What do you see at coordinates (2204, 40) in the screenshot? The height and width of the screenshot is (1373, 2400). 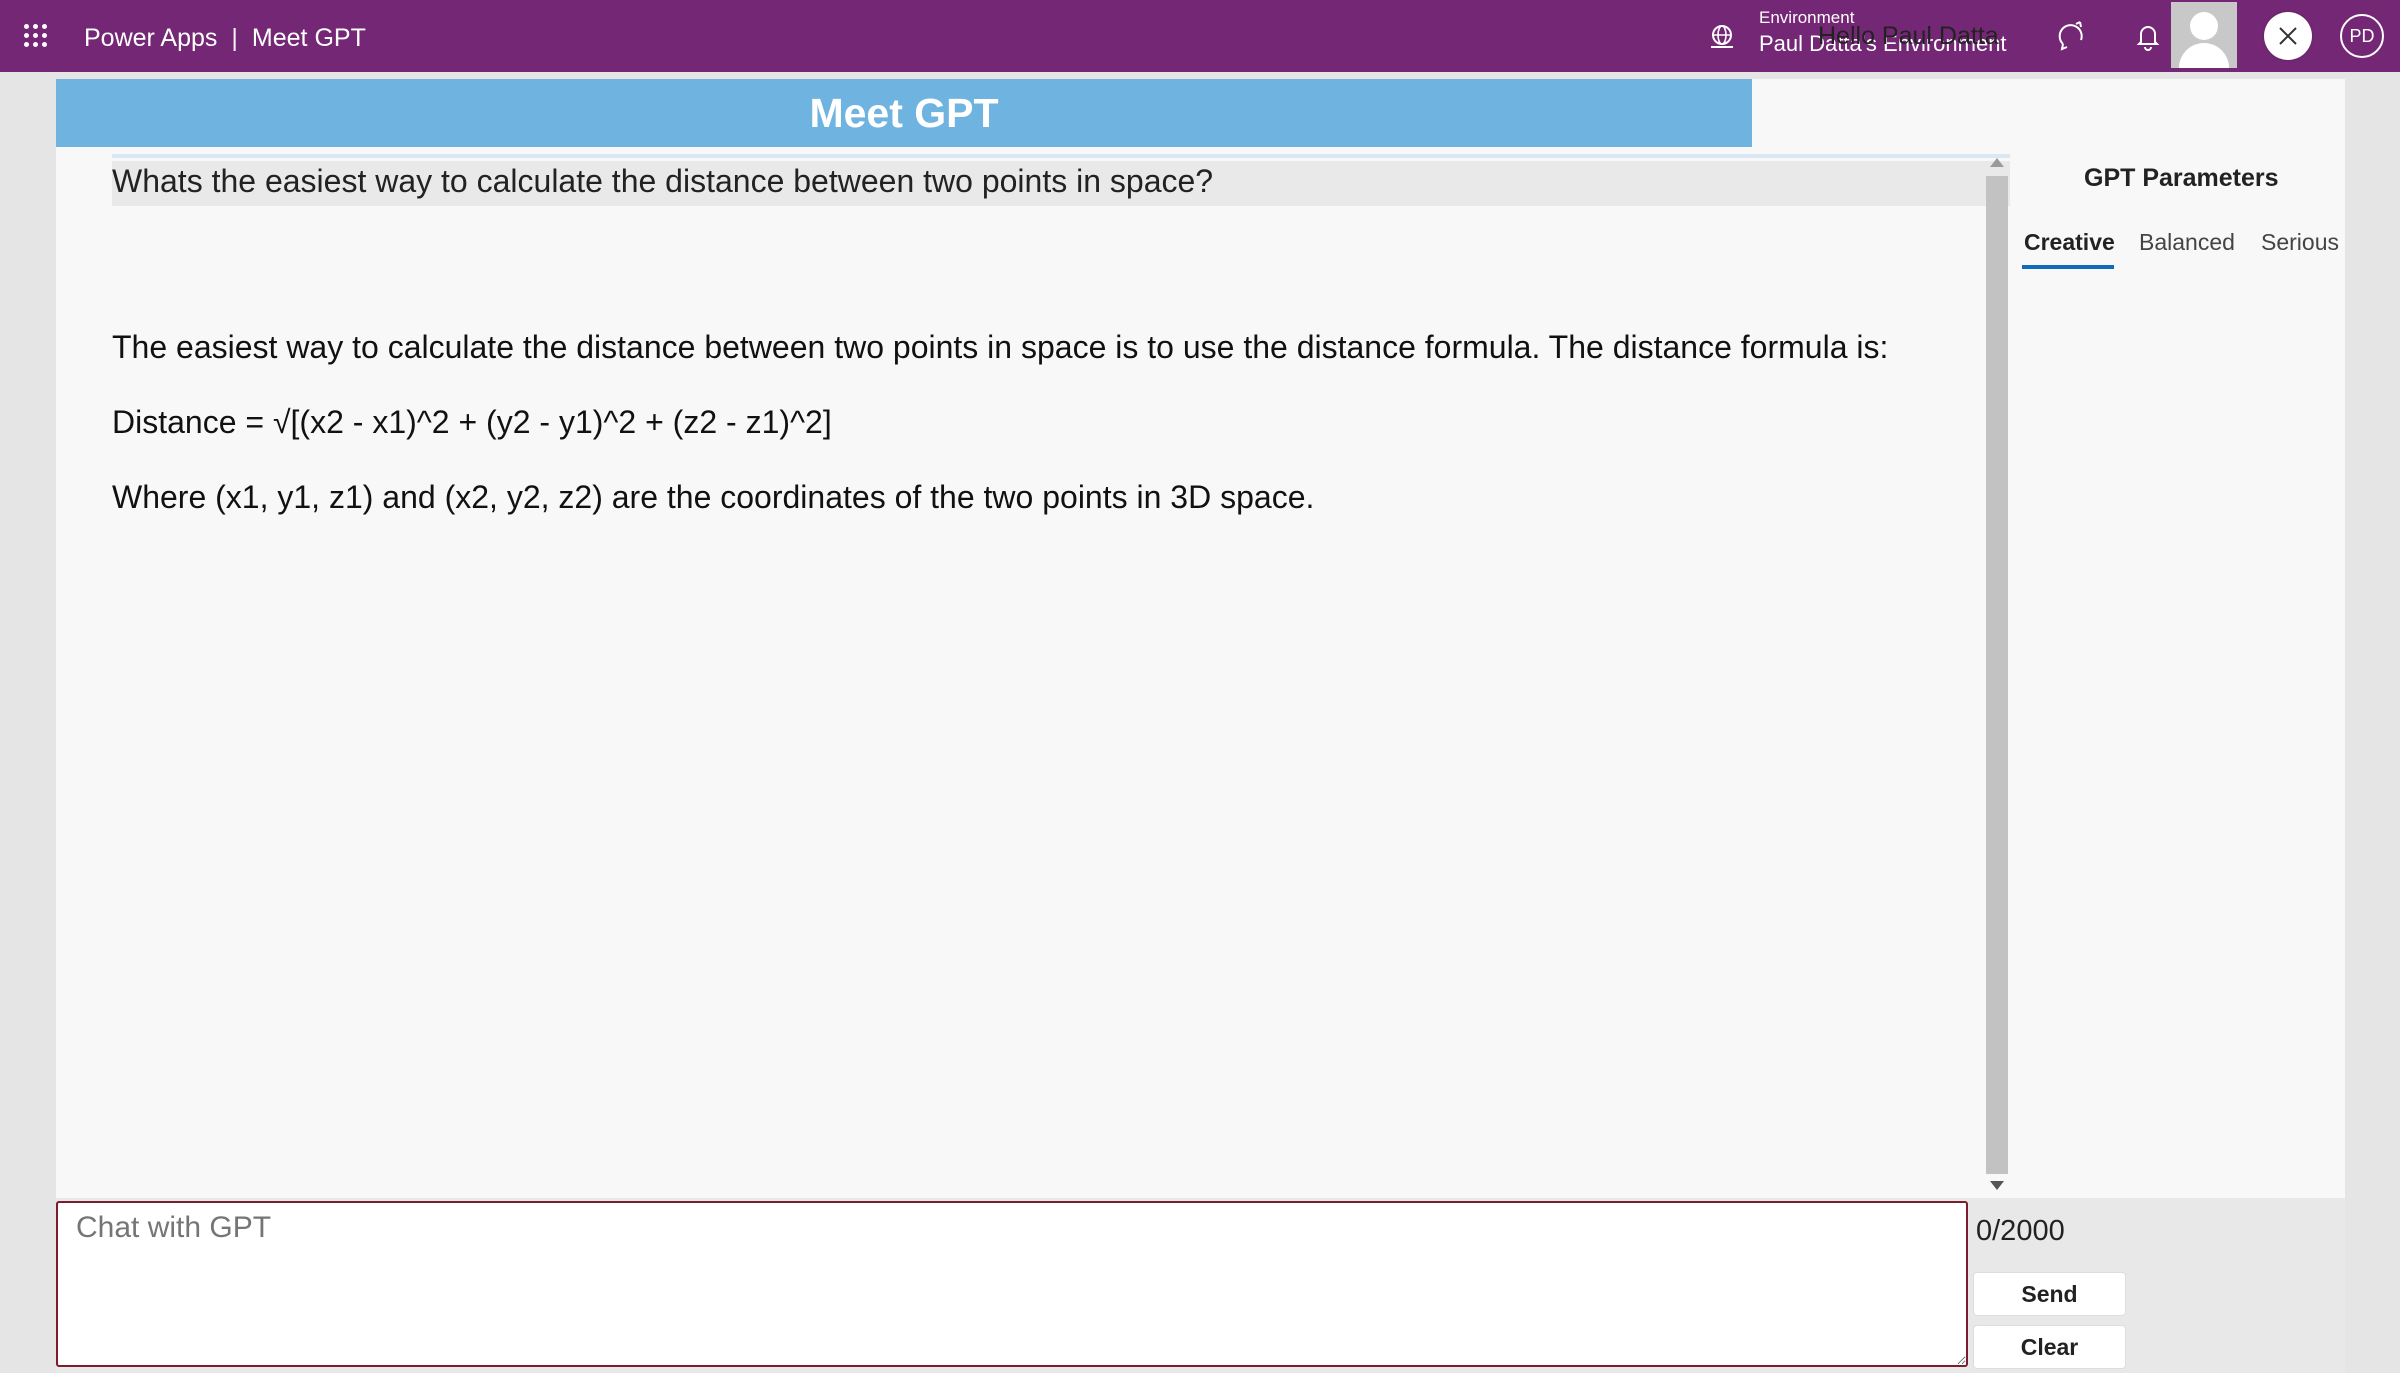 I see `person-icon` at bounding box center [2204, 40].